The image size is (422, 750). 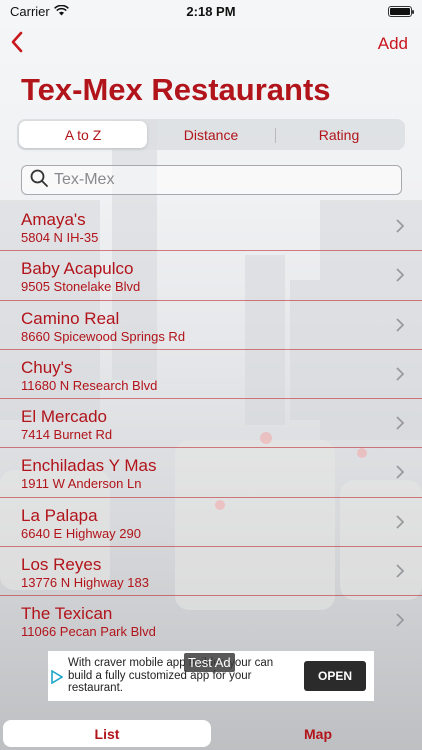 What do you see at coordinates (53, 219) in the screenshot?
I see `restaurant-name: Amaya's` at bounding box center [53, 219].